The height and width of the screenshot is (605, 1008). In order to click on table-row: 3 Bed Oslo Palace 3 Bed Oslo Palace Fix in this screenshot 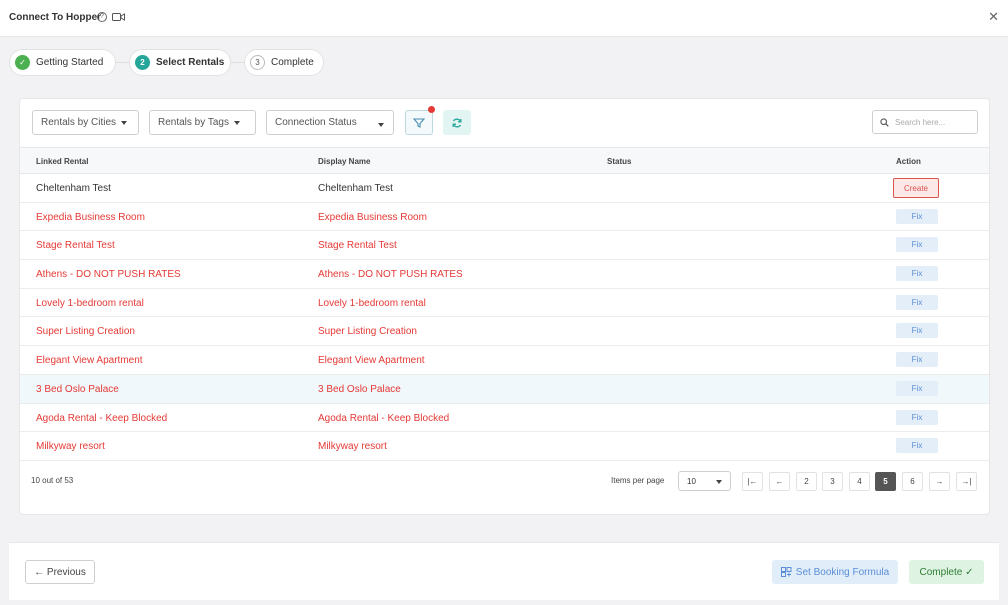, I will do `click(504, 389)`.